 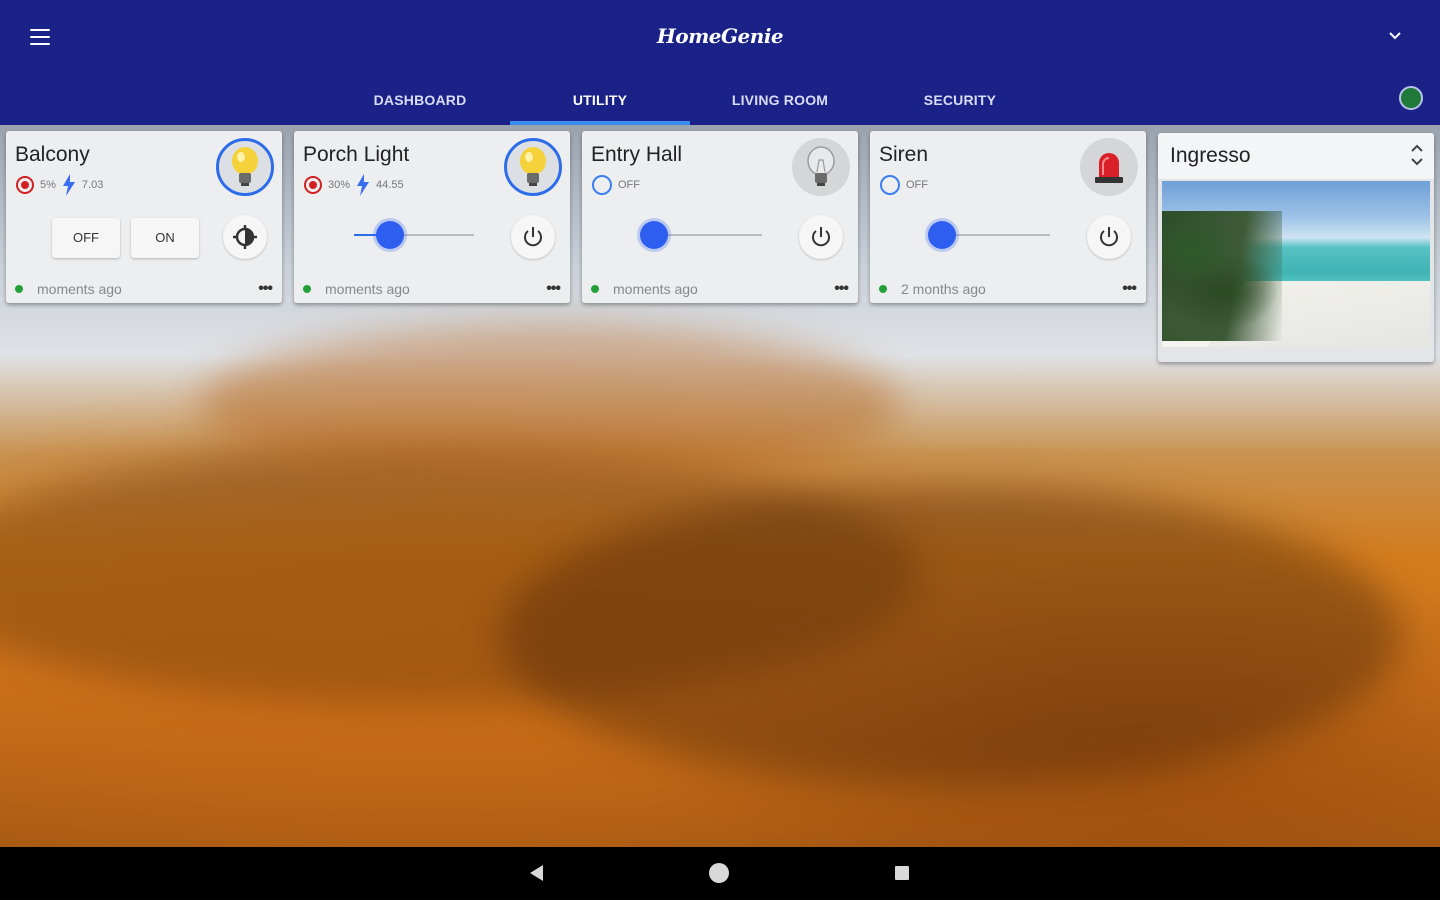 I want to click on module-card-siren: Siren OFF 2 months ago •••, so click(x=1008, y=217).